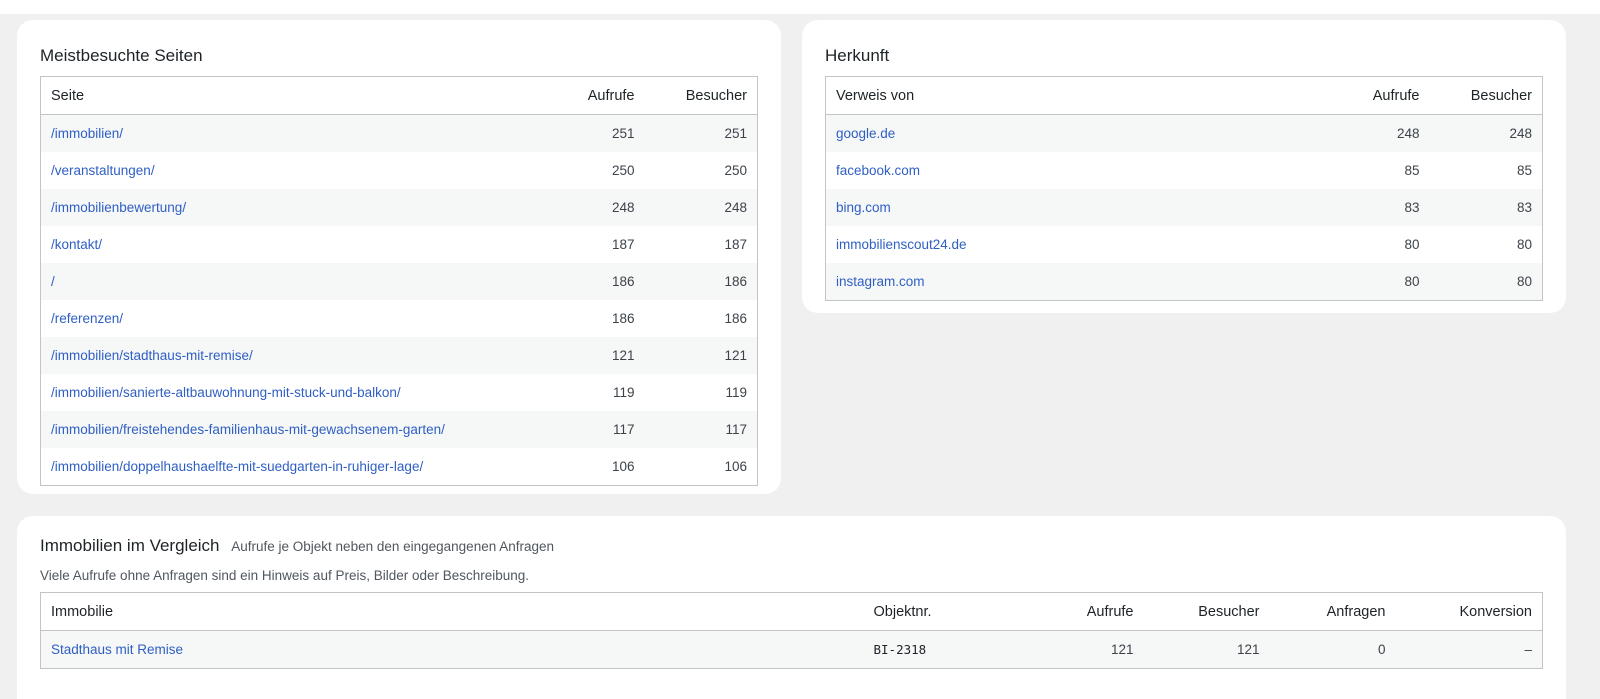 The width and height of the screenshot is (1600, 699). Describe the element at coordinates (292, 95) in the screenshot. I see `column-header-page: Seite` at that location.